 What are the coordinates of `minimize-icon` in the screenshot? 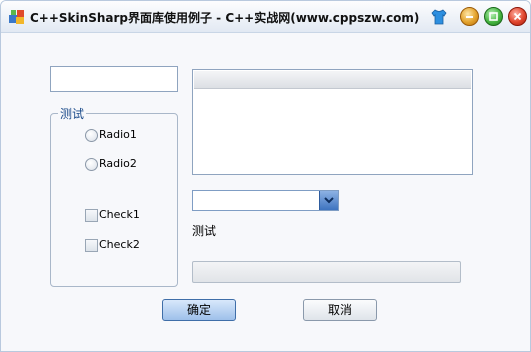 It's located at (469, 17).